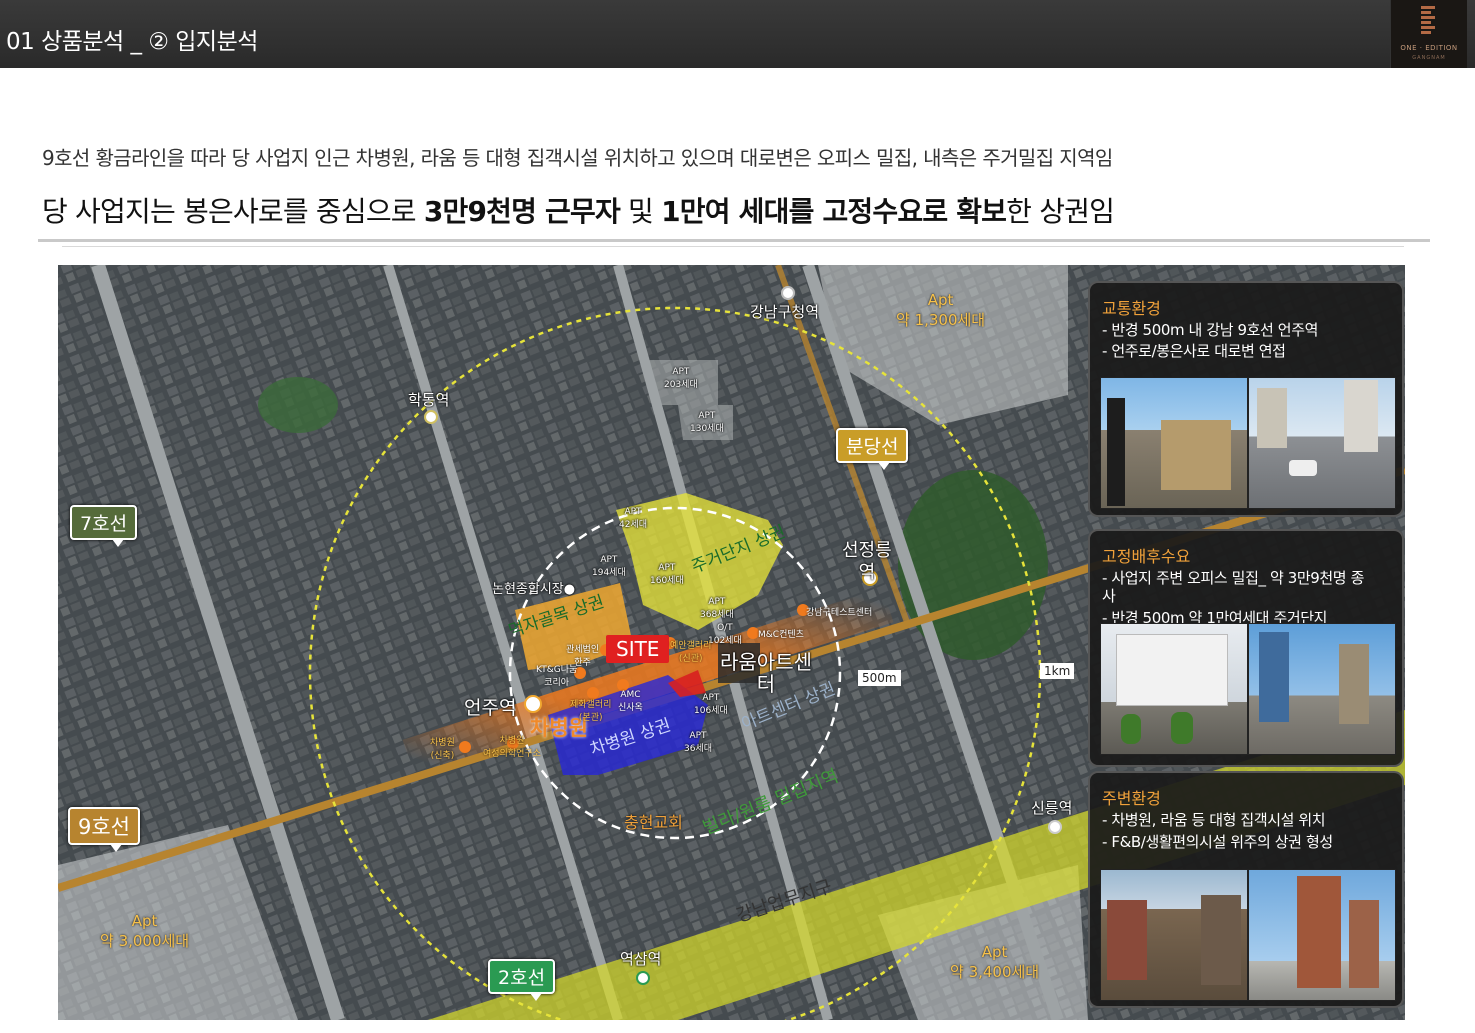 The width and height of the screenshot is (1475, 1033). What do you see at coordinates (132, 42) in the screenshot?
I see `page-title: 01 상품분석 _ ② 입지분석` at bounding box center [132, 42].